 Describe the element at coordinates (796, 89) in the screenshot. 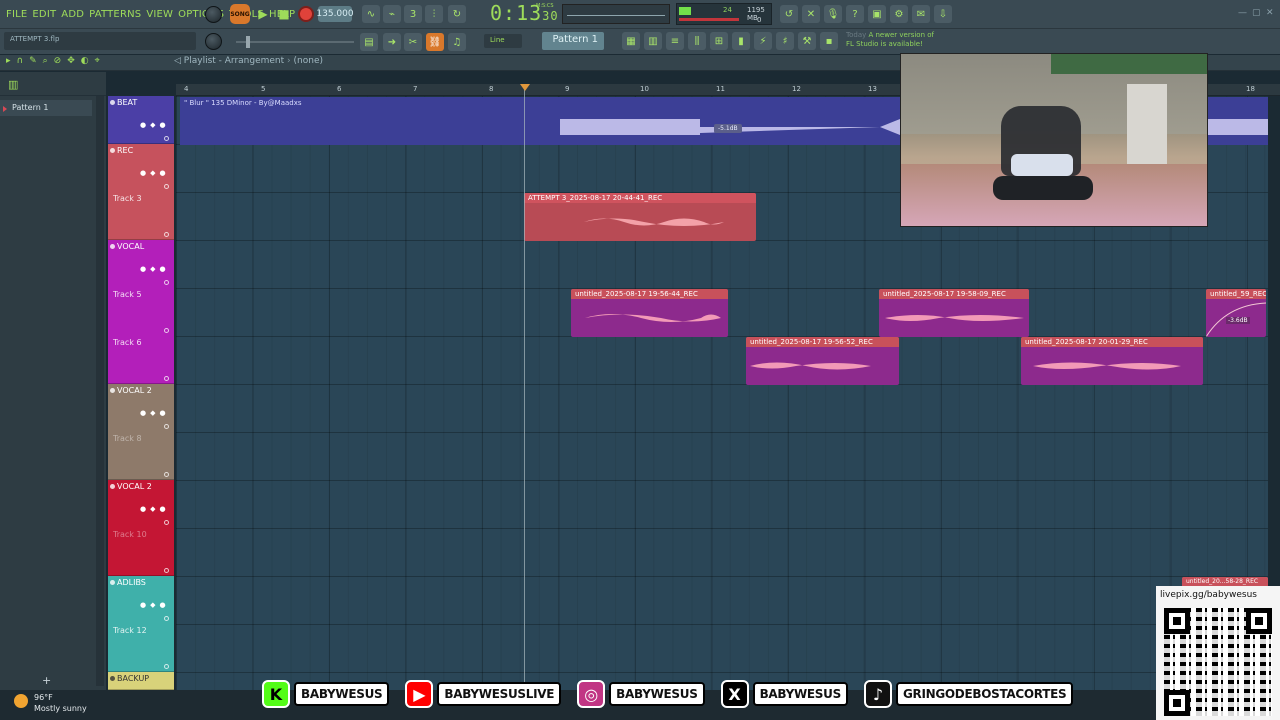

I see `ruler-tick: 12` at that location.